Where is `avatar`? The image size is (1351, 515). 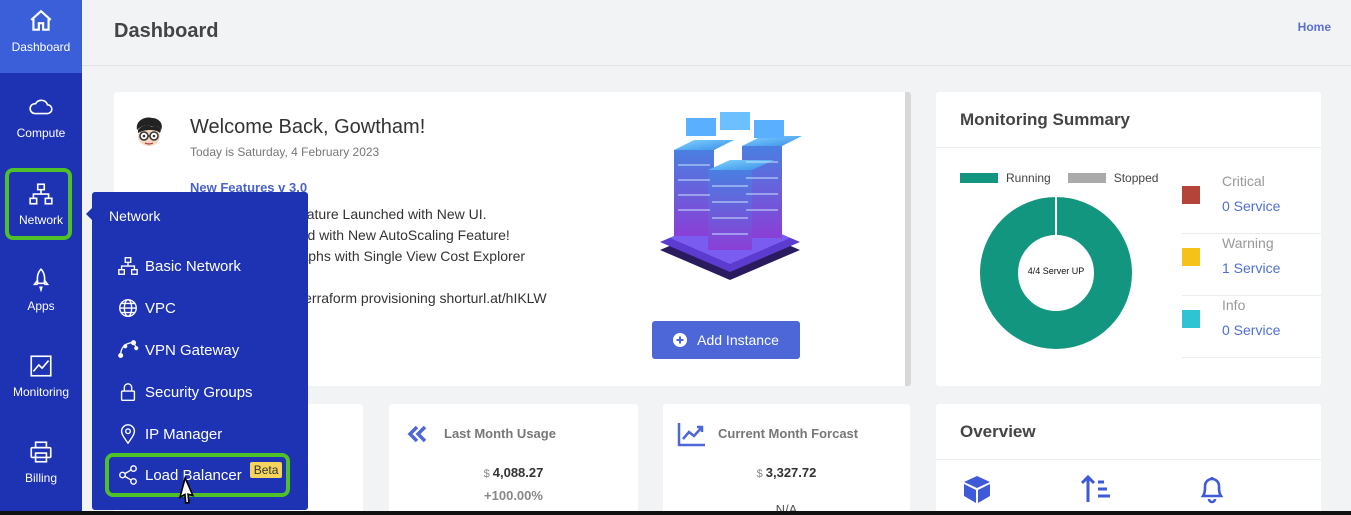
avatar is located at coordinates (149, 131).